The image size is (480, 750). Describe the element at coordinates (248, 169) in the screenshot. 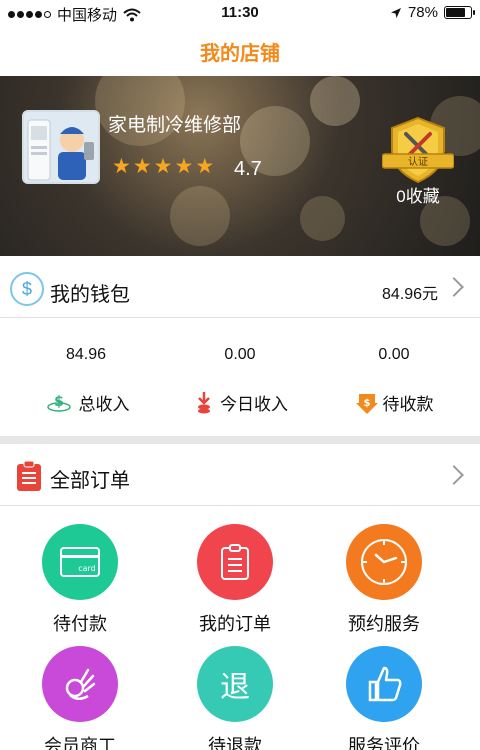

I see `rating-value: 4.7` at that location.